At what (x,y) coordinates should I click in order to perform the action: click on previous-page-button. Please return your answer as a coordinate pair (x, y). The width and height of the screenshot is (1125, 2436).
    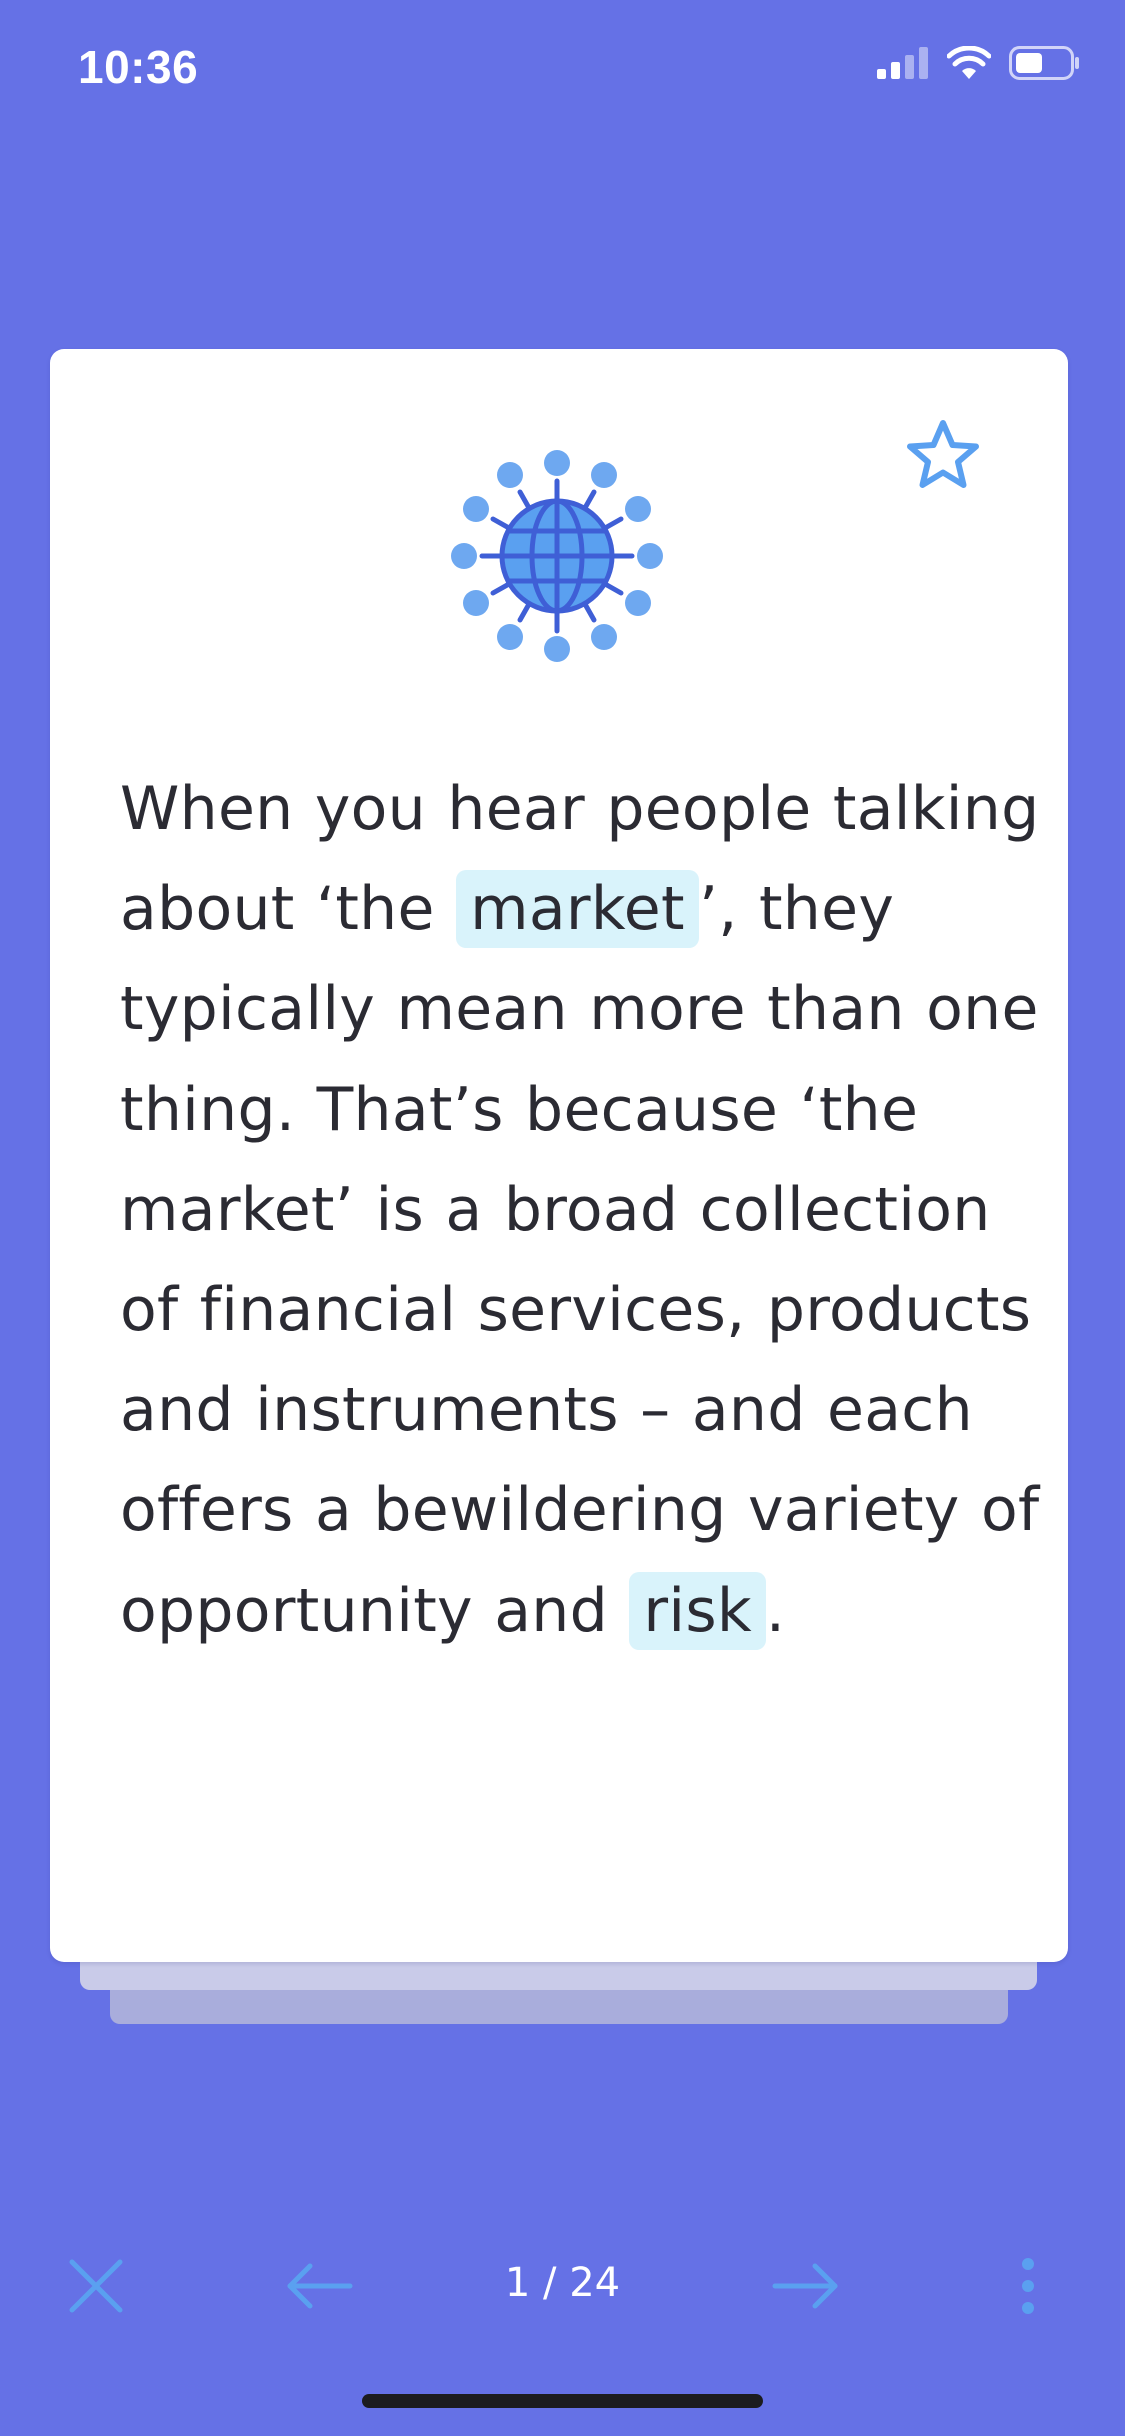
    Looking at the image, I should click on (320, 2286).